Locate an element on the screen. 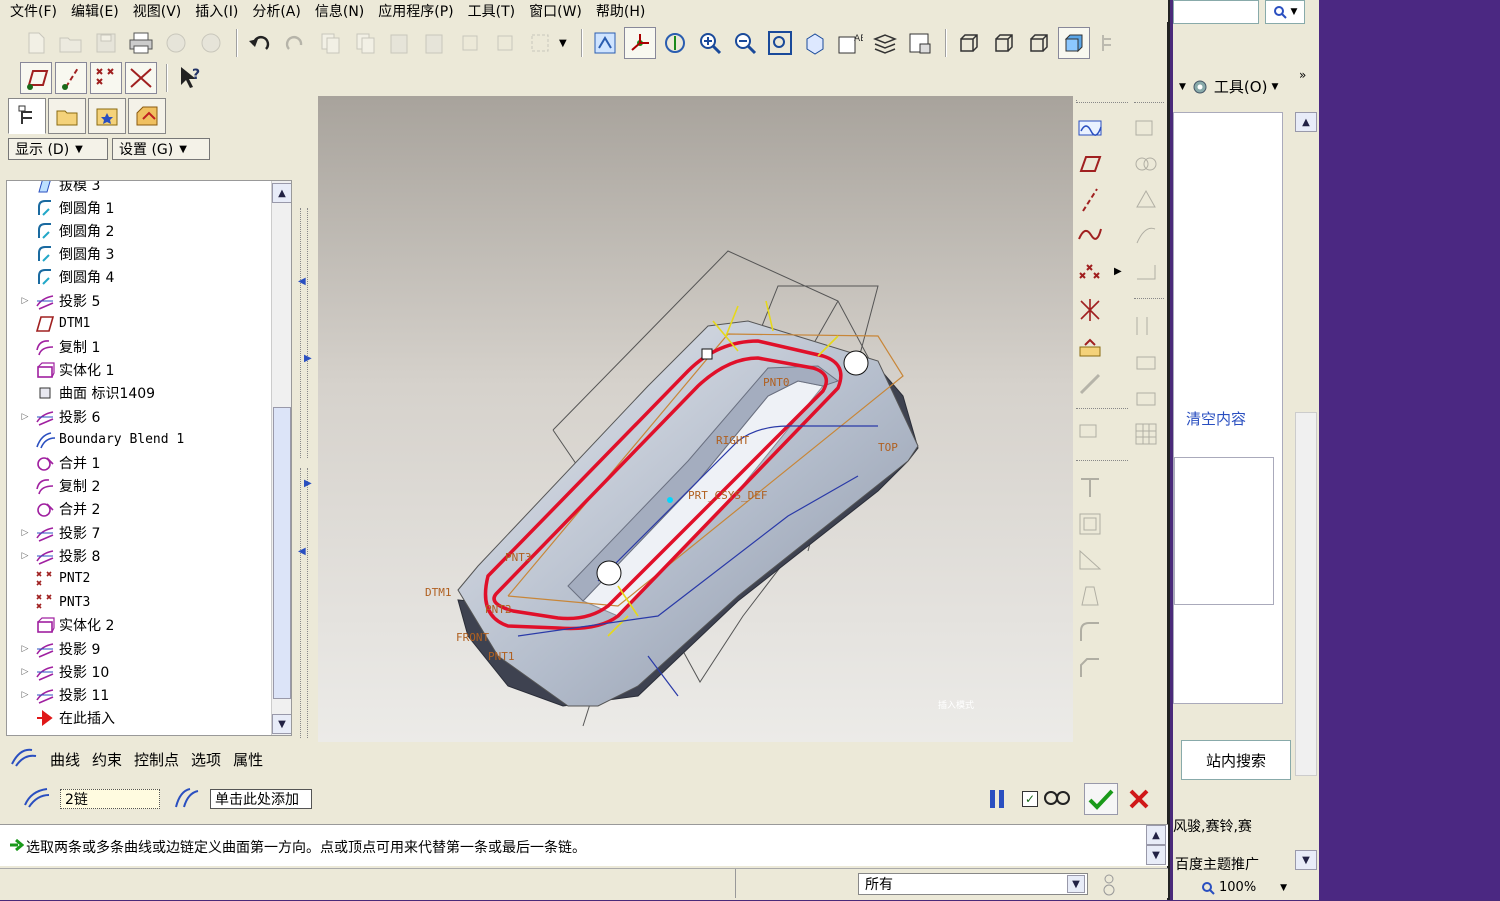 This screenshot has width=1500, height=901. first-direction-collector: 2链 is located at coordinates (110, 799).